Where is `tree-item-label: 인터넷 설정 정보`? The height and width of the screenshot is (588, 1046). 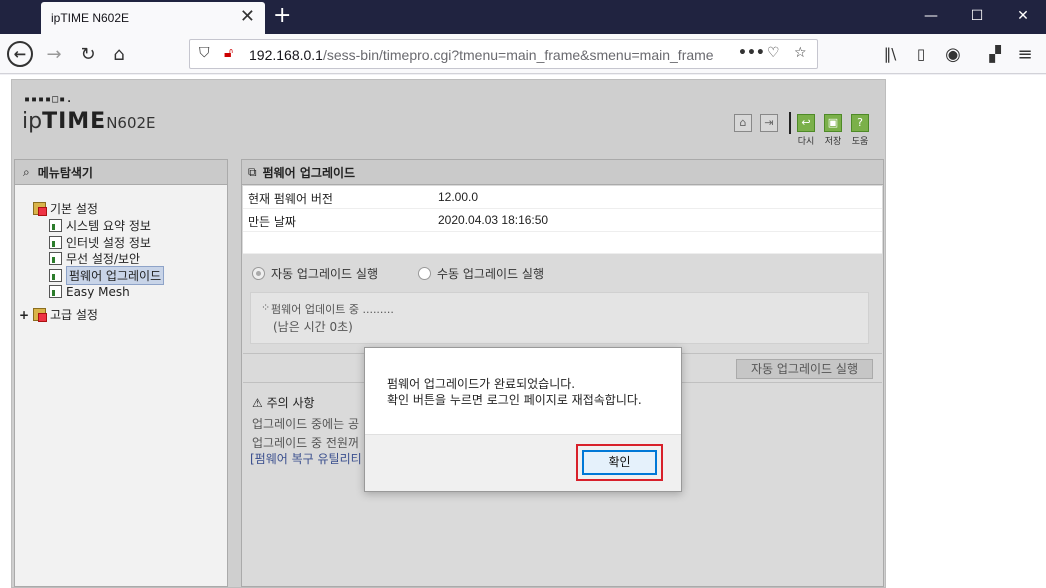
tree-item-label: 인터넷 설정 정보 is located at coordinates (108, 243).